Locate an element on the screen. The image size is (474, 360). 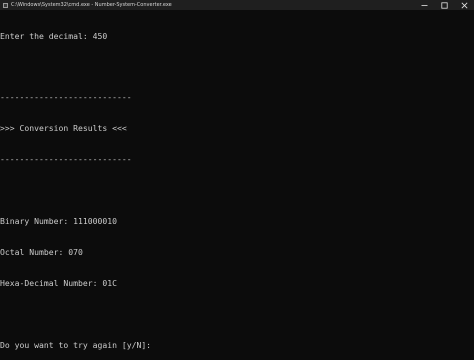
try-again-prompt: Do you want to try again [y/N]: is located at coordinates (76, 344).